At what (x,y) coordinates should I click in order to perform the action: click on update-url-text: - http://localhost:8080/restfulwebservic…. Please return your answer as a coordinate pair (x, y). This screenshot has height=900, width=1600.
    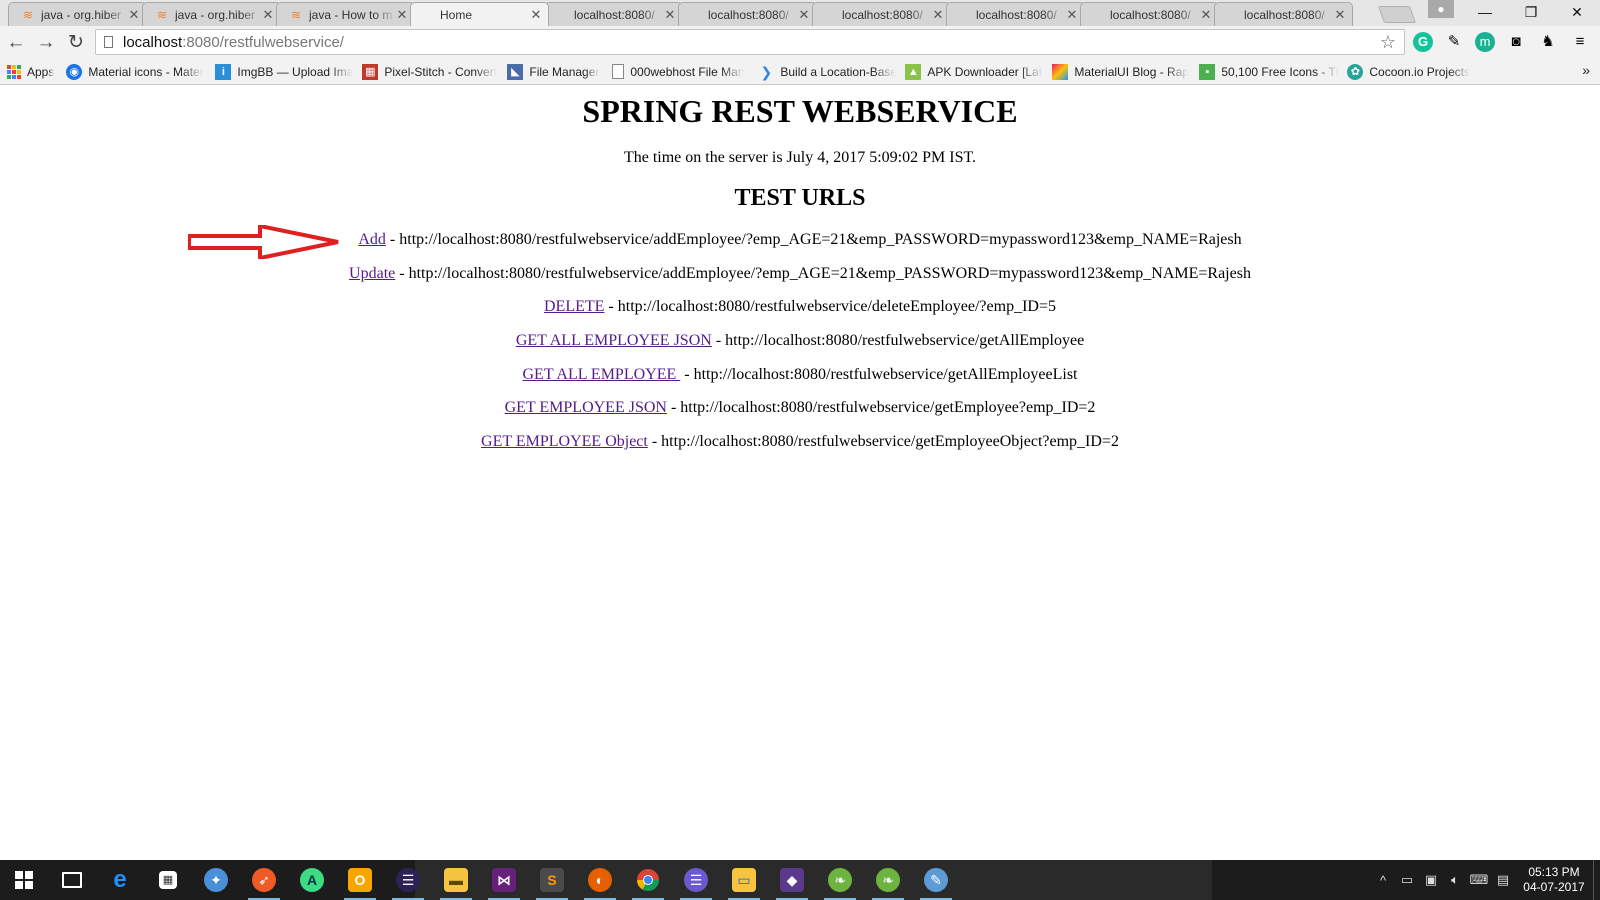
    Looking at the image, I should click on (823, 273).